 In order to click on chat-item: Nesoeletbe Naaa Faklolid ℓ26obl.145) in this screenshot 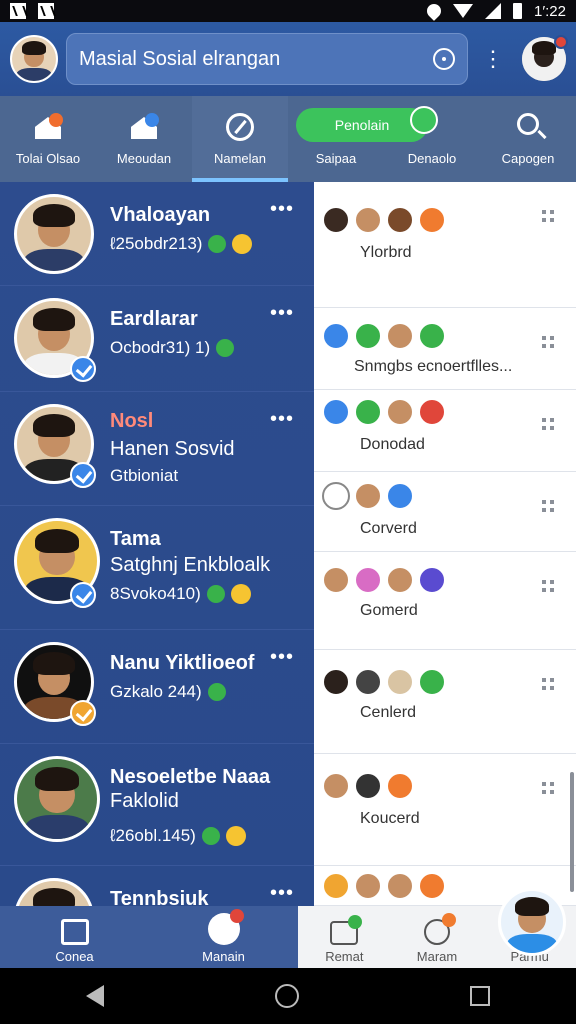, I will do `click(157, 805)`.